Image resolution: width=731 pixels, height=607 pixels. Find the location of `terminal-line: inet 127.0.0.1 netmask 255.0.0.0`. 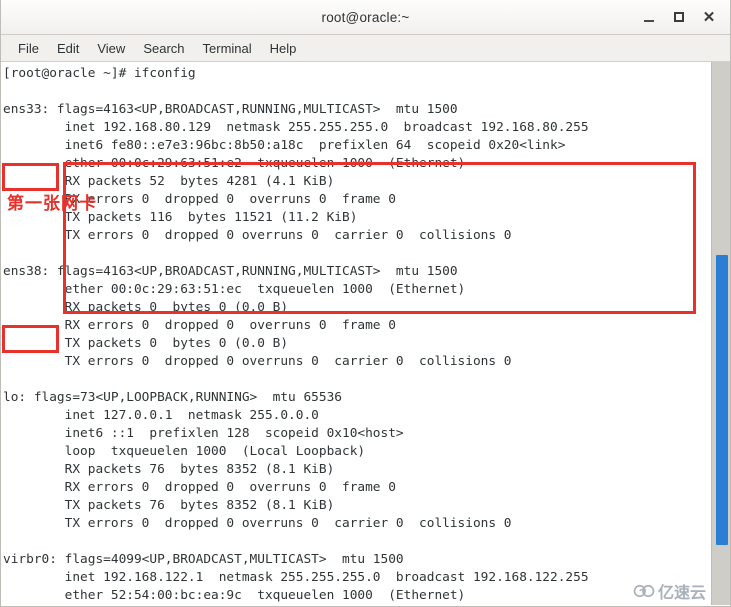

terminal-line: inet 127.0.0.1 netmask 255.0.0.0 is located at coordinates (161, 415).